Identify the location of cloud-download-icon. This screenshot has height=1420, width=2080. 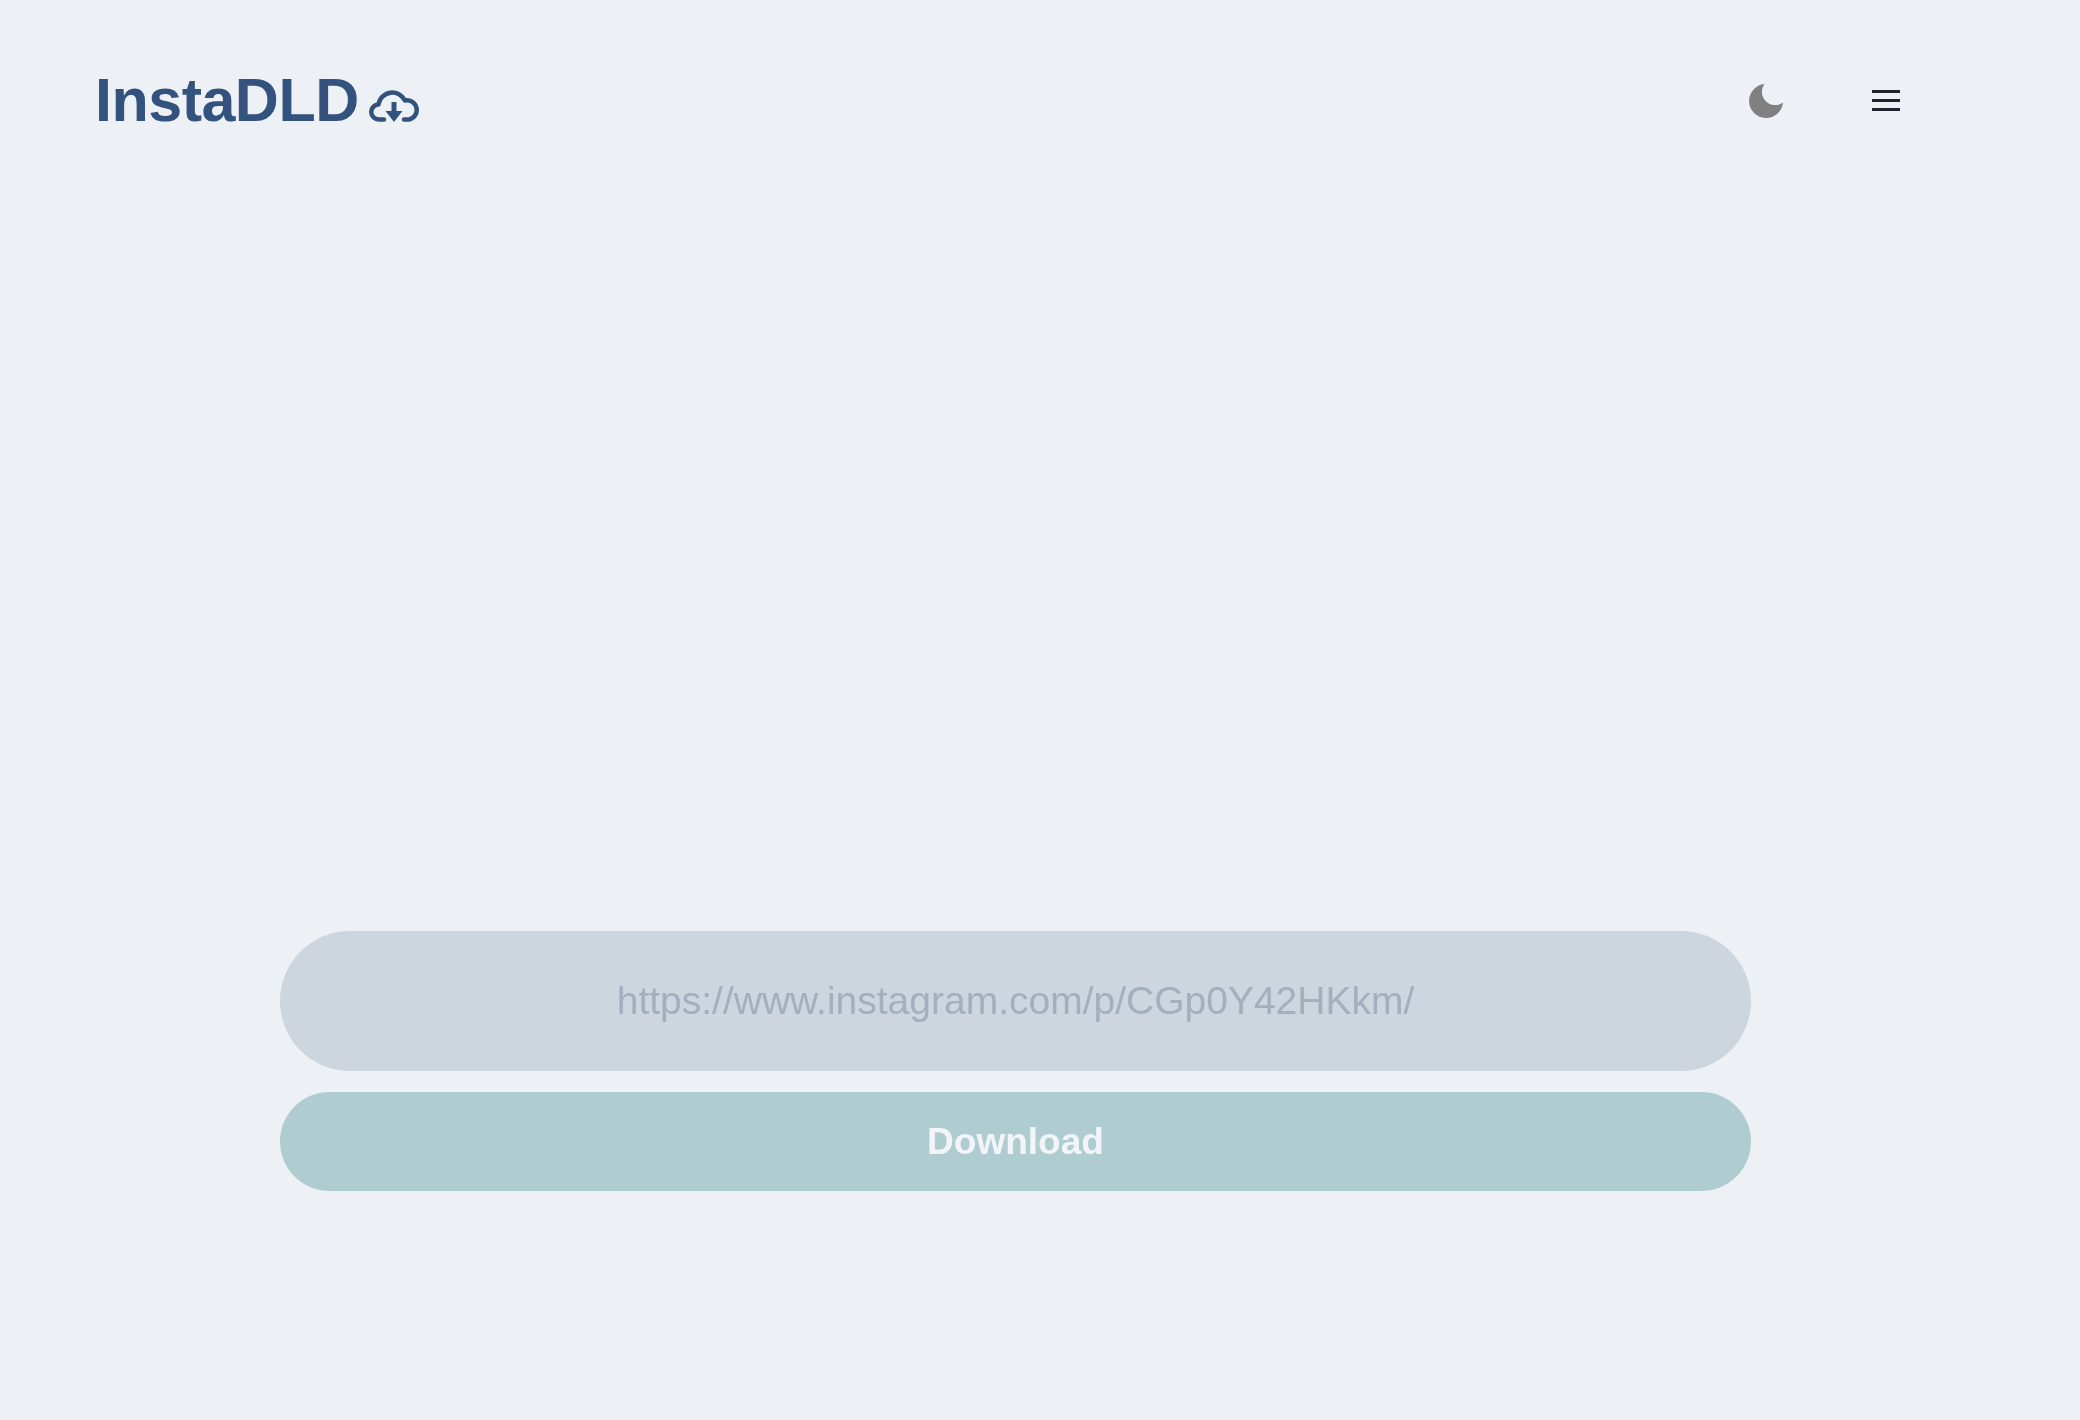
(393, 105).